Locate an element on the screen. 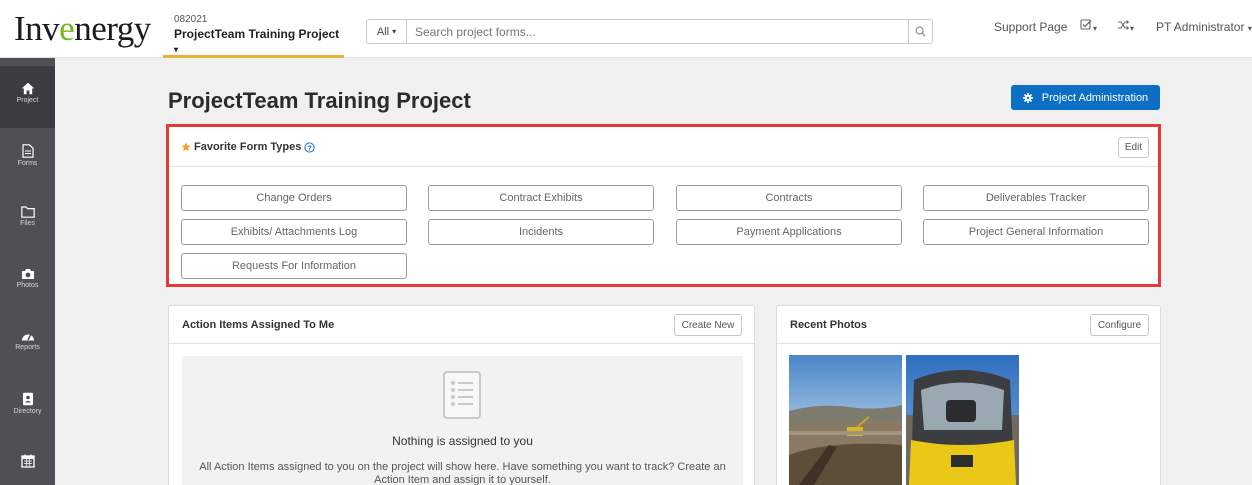  survey-equipment-photo is located at coordinates (962, 420).